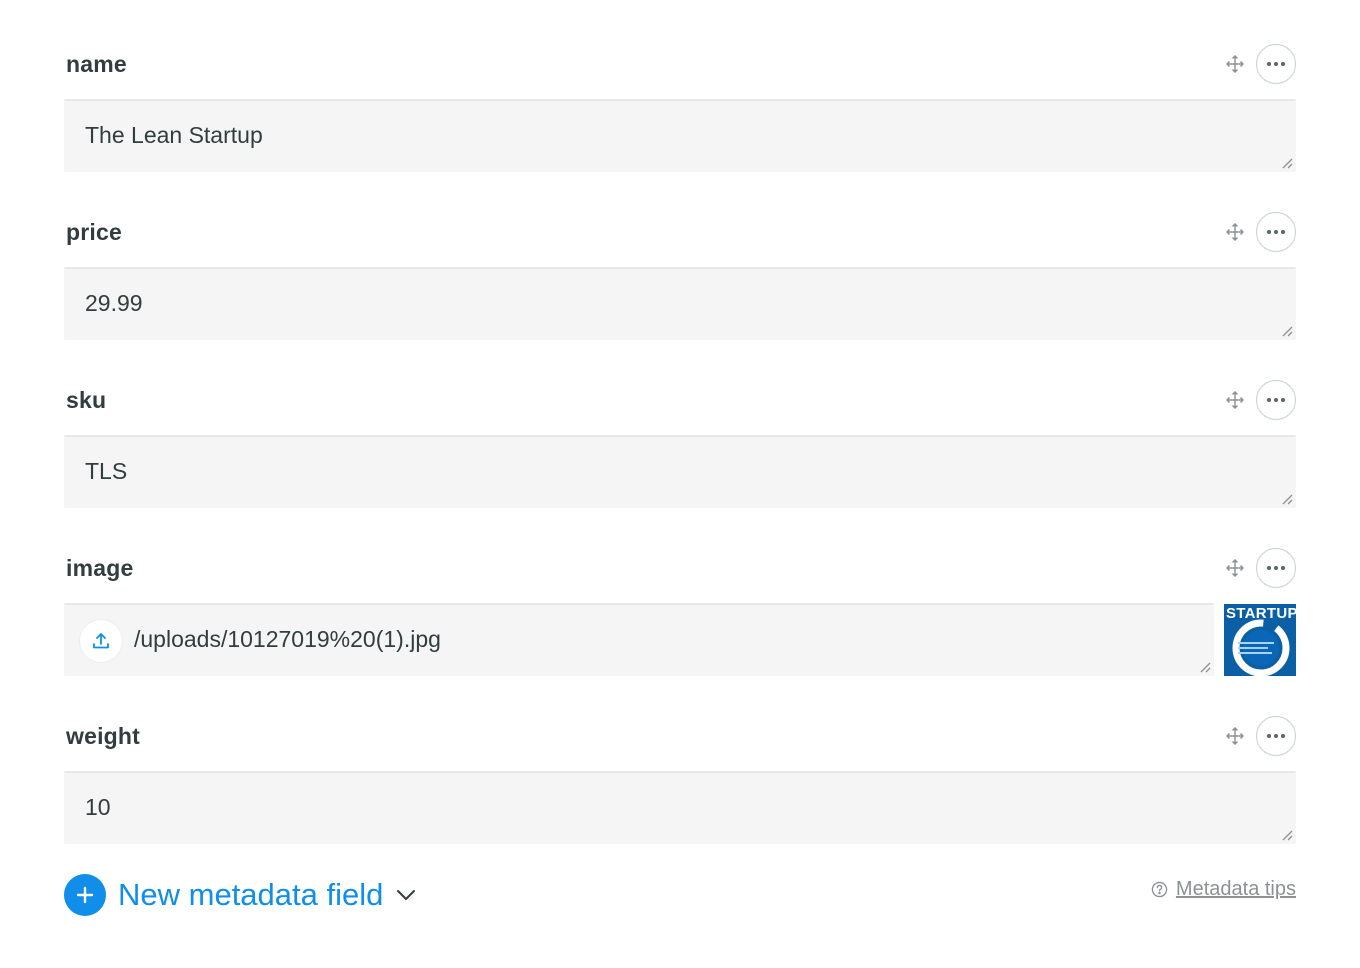  I want to click on metadata-field-price: price 29.99, so click(680, 280).